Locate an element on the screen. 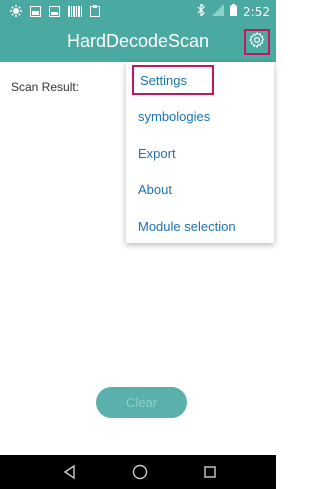 The image size is (320, 489). navigation-bar is located at coordinates (138, 472).